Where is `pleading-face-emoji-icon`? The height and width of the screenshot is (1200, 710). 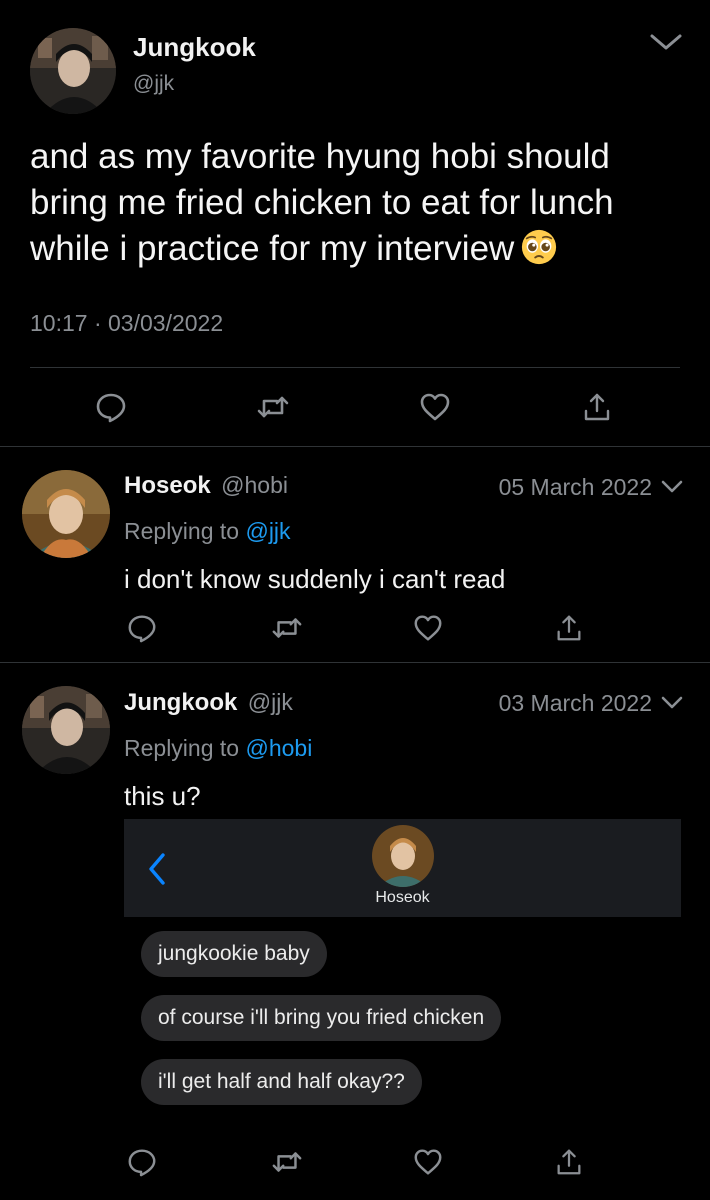 pleading-face-emoji-icon is located at coordinates (539, 247).